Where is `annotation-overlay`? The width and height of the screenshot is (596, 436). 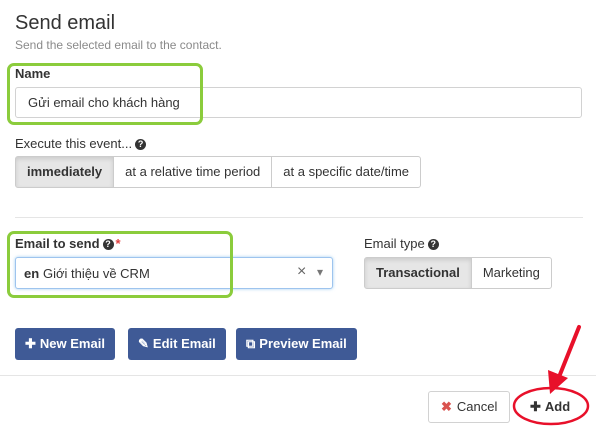
annotation-overlay is located at coordinates (551, 375).